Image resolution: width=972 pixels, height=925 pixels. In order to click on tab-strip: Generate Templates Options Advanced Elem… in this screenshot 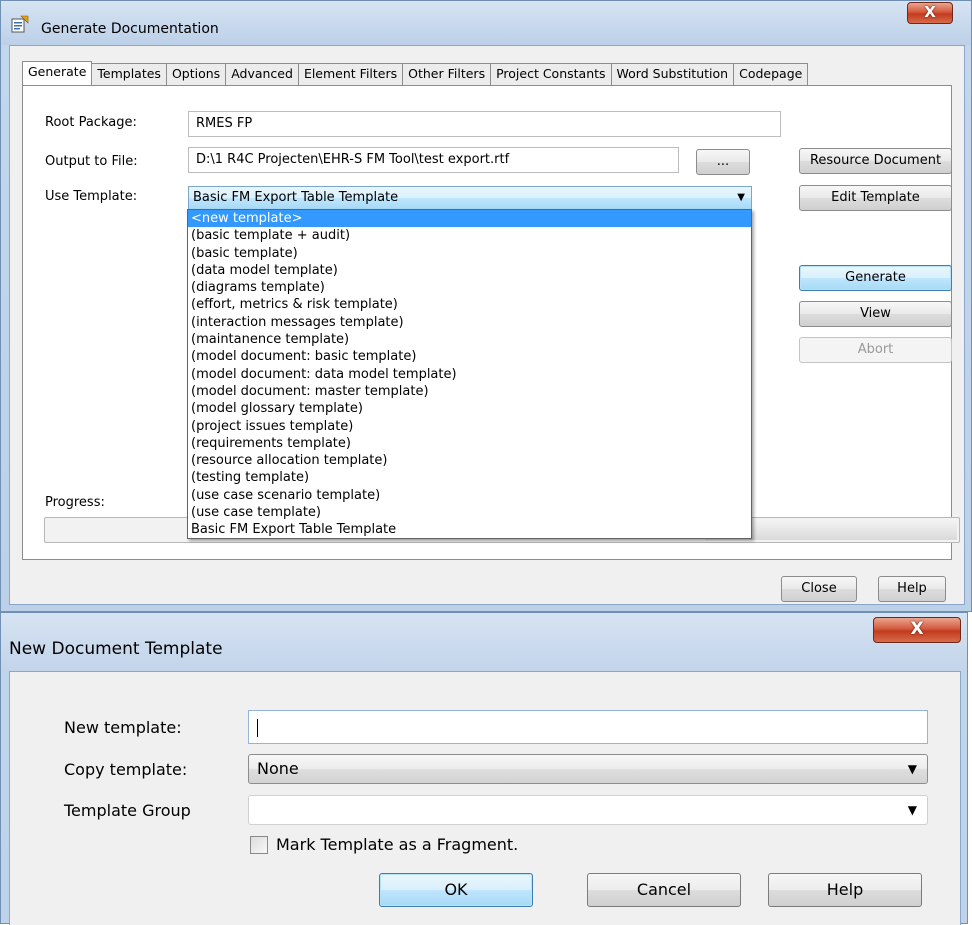, I will do `click(415, 73)`.